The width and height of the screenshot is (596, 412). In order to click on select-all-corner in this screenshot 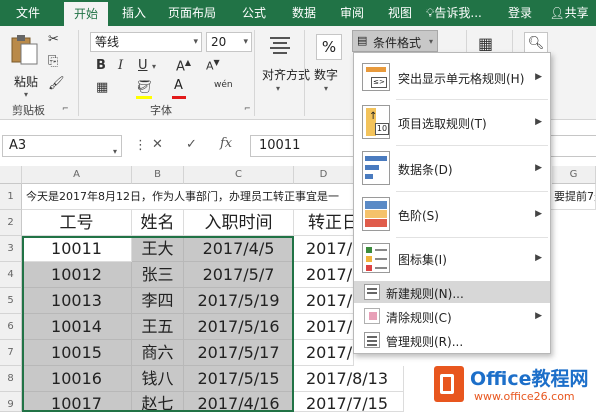, I will do `click(11, 175)`.